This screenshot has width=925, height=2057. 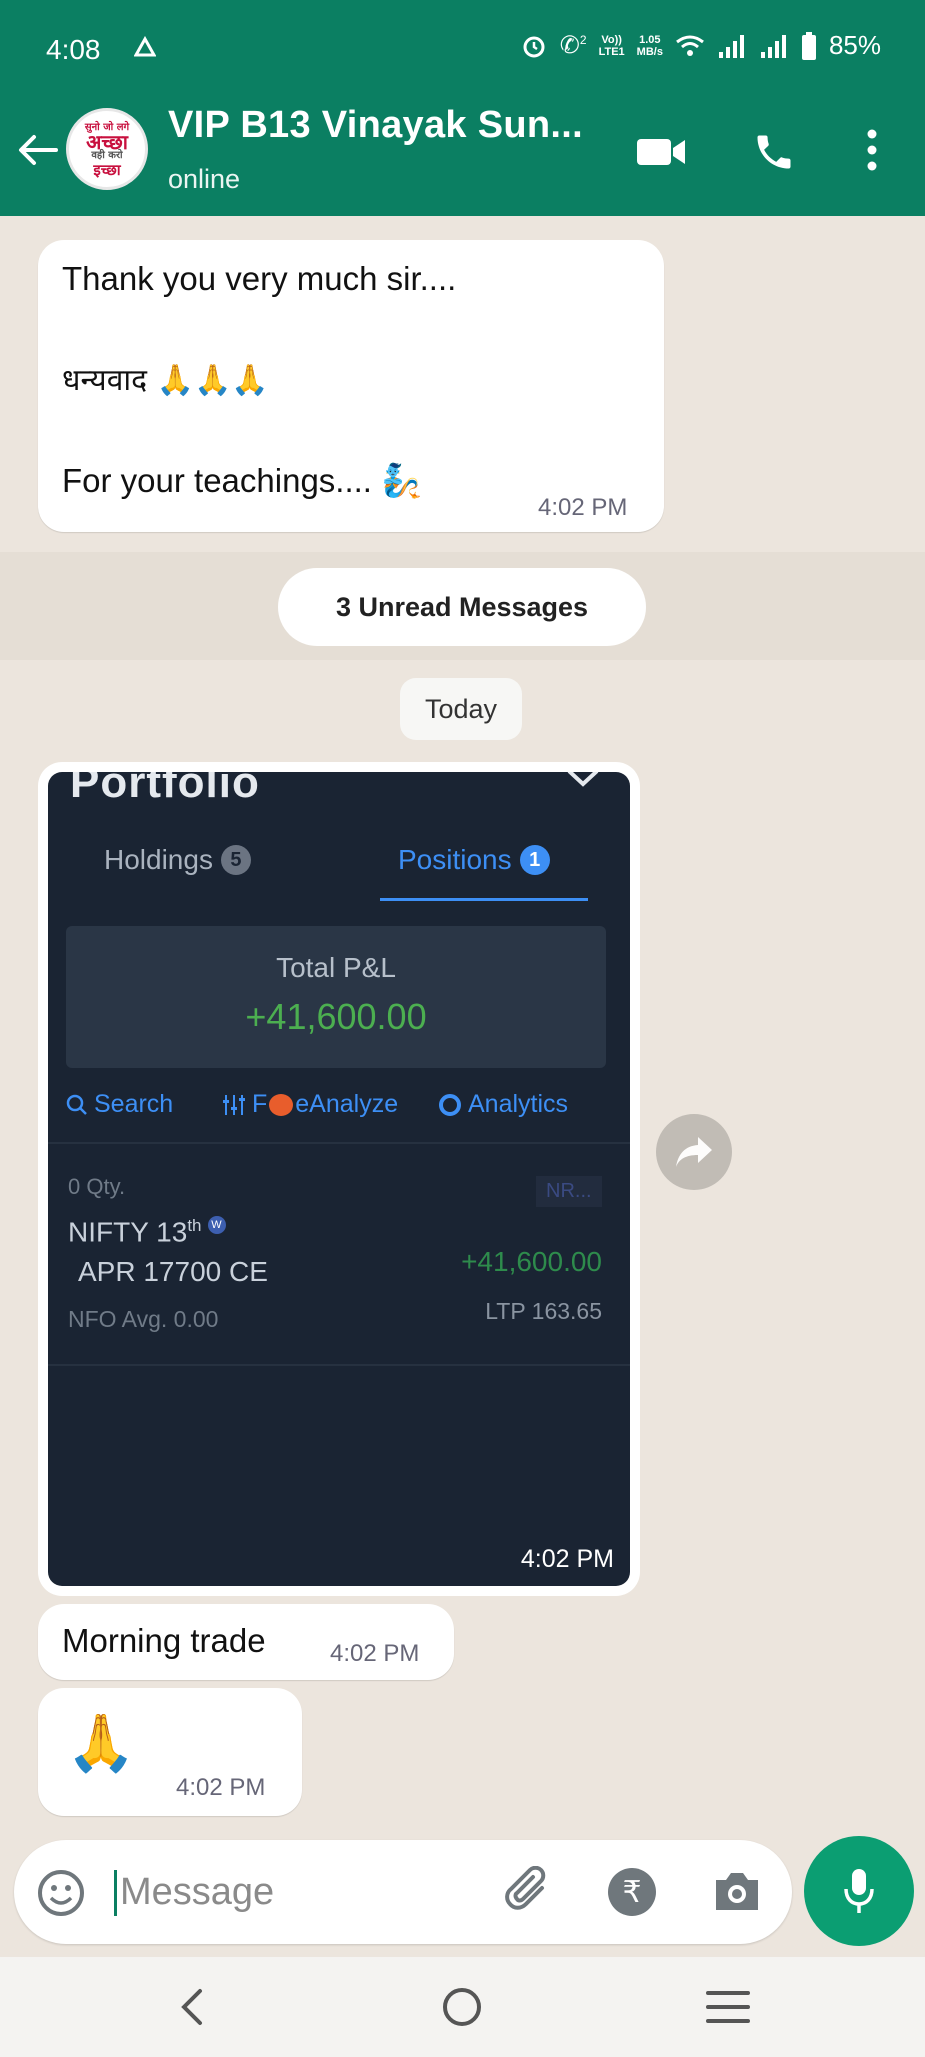 What do you see at coordinates (216, 1225) in the screenshot?
I see `weekly-badge: W` at bounding box center [216, 1225].